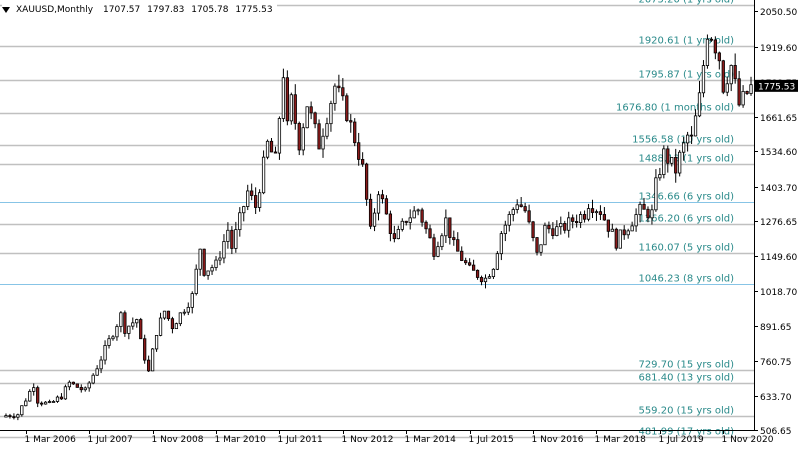 This screenshot has height=450, width=800. Describe the element at coordinates (241, 440) in the screenshot. I see `time-tick-label-3: 1 Mar 2010` at that location.